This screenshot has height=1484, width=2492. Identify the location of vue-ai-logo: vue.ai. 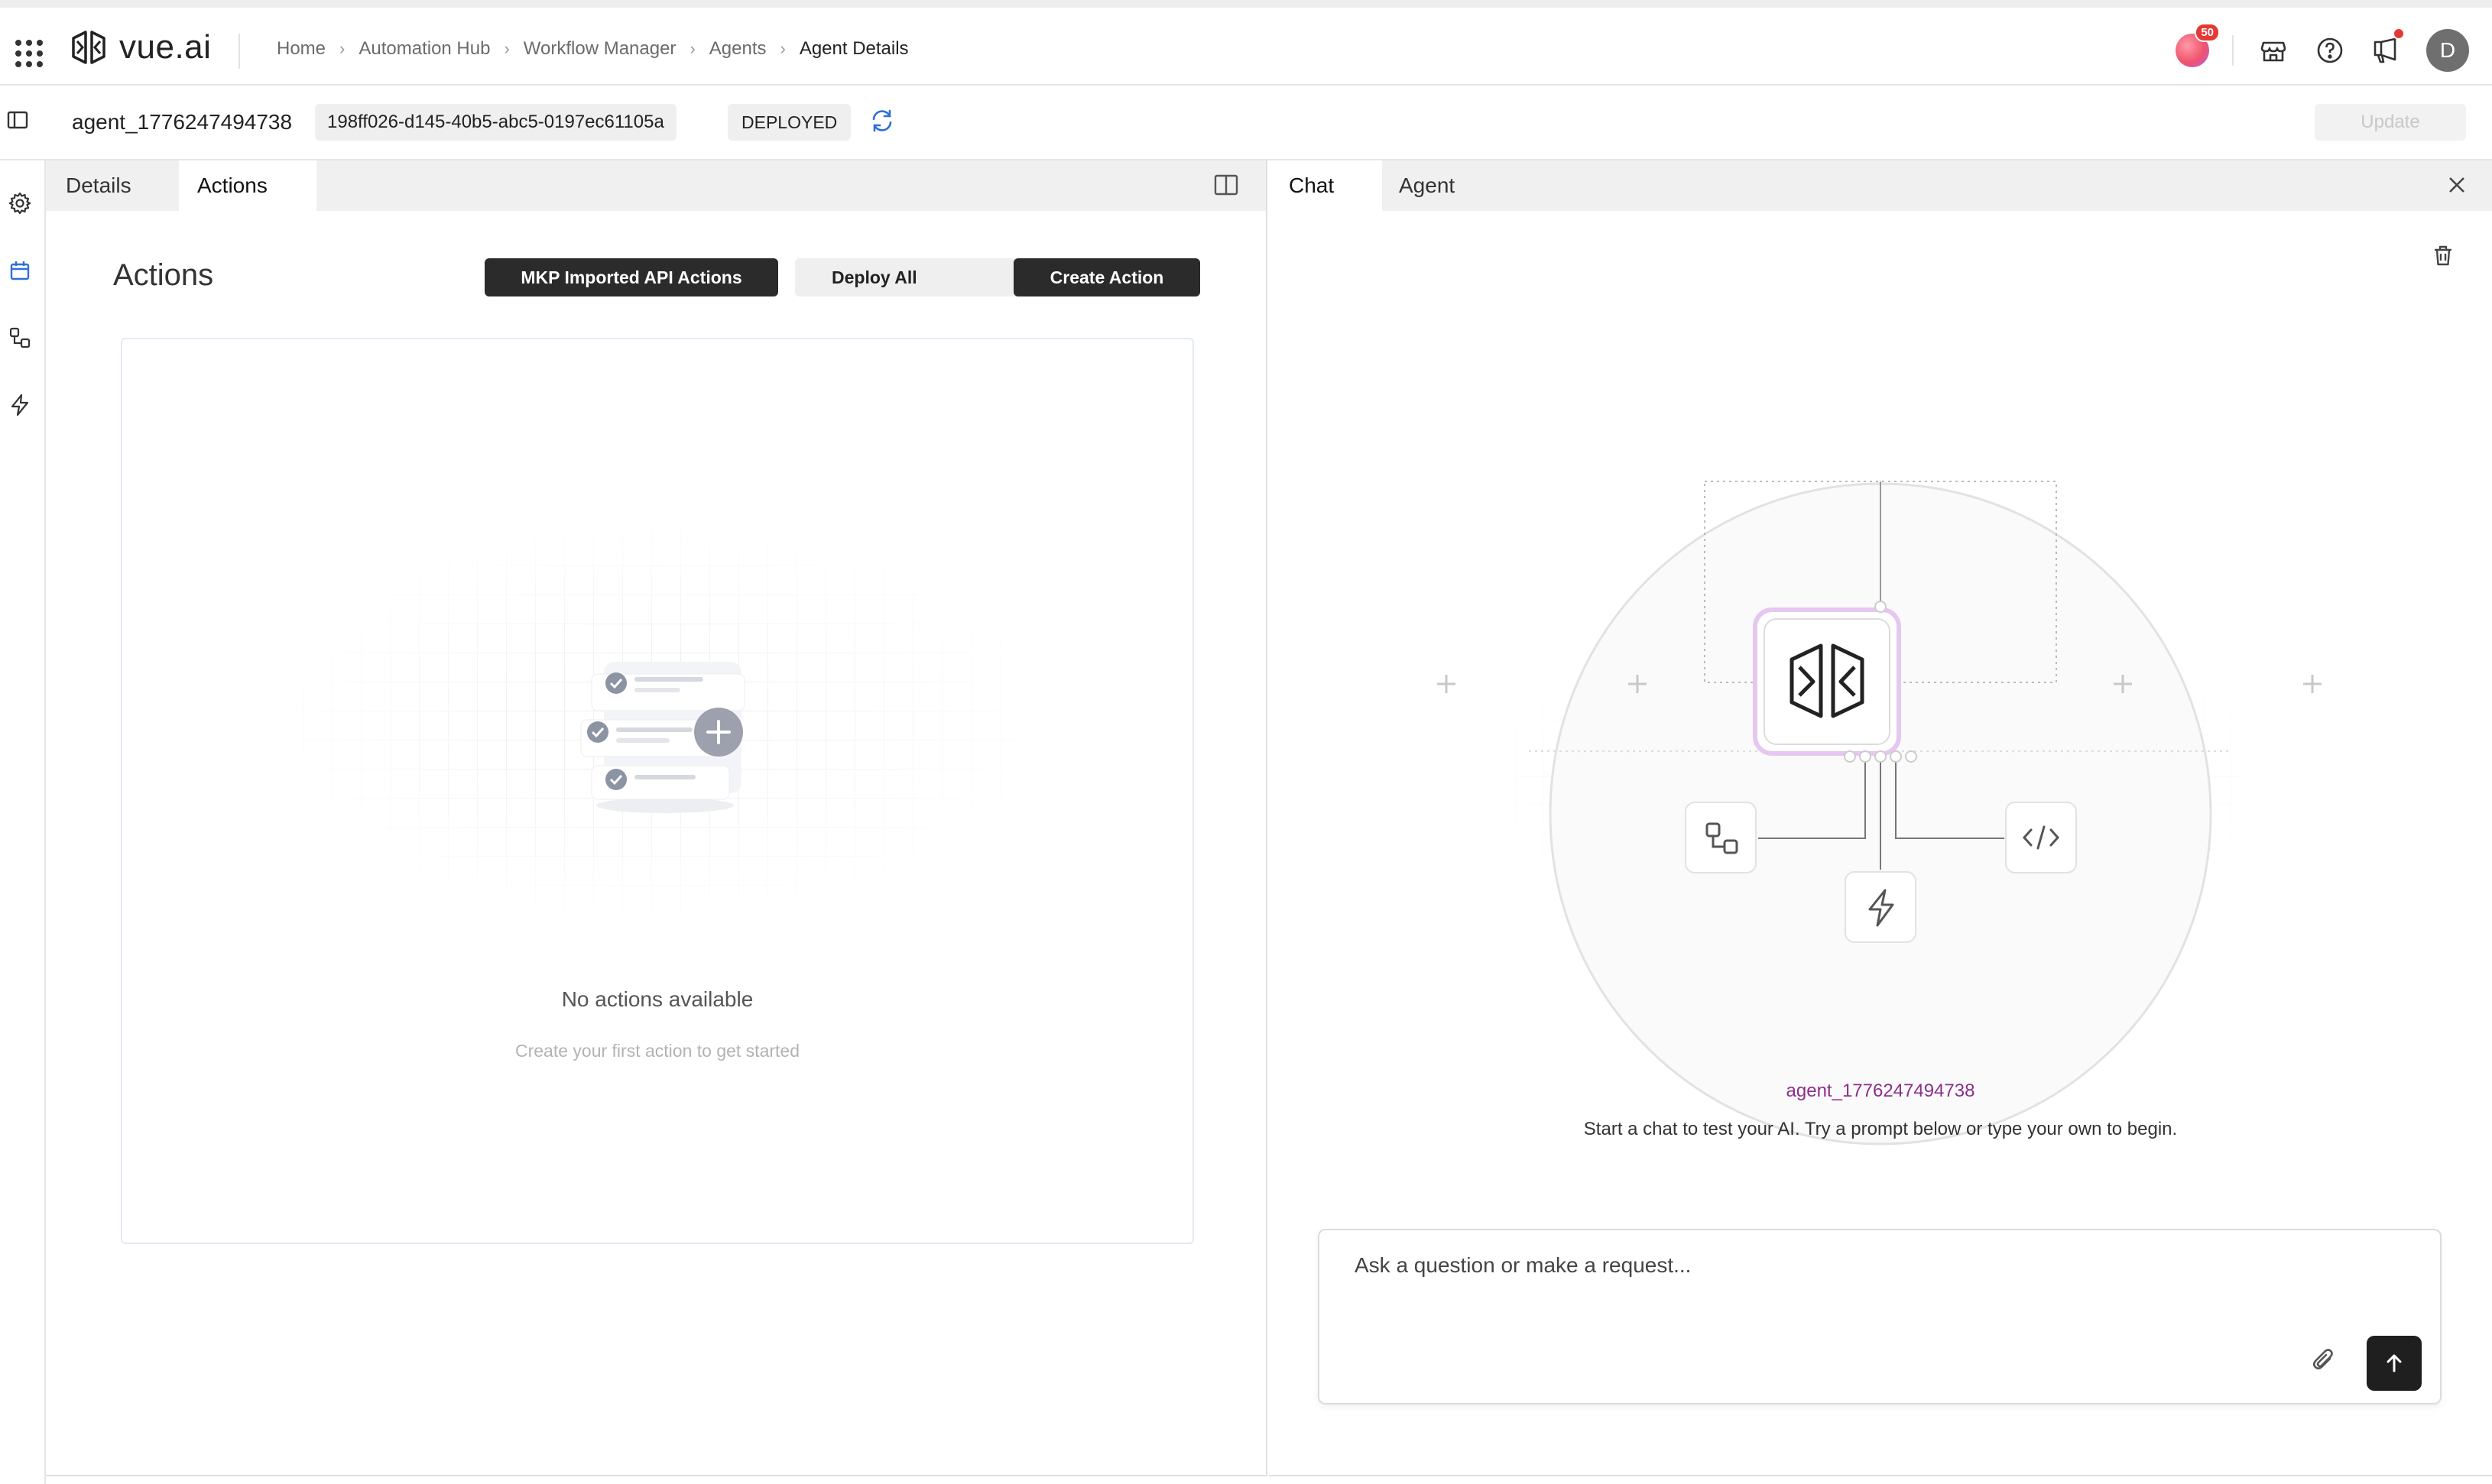
(140, 47).